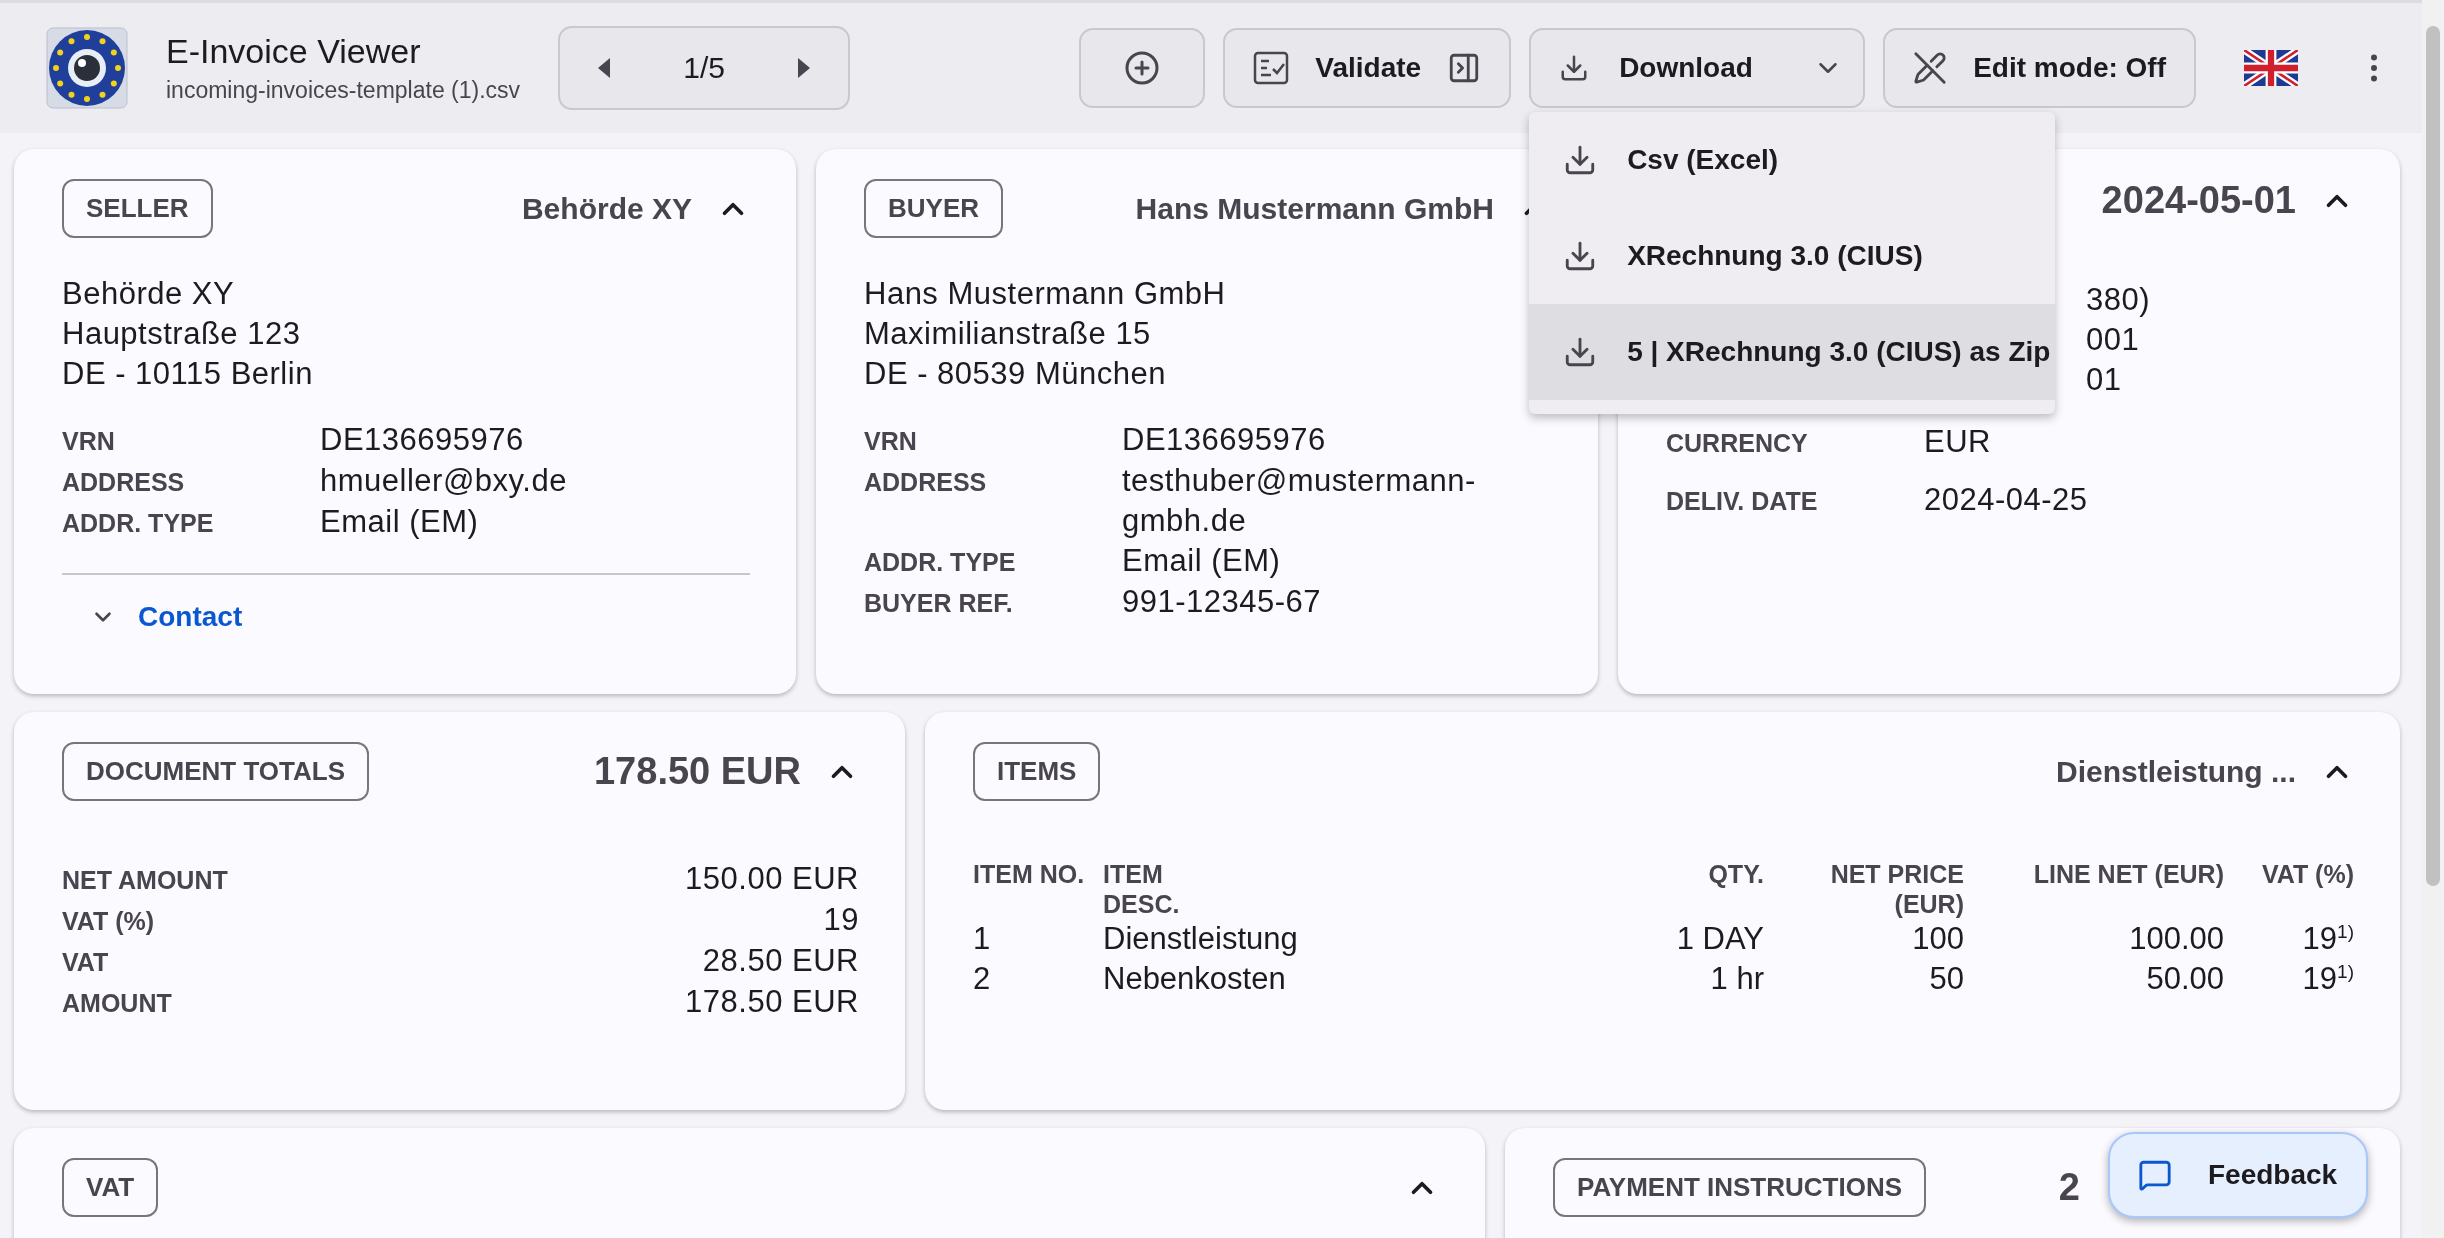 This screenshot has width=2444, height=1238. Describe the element at coordinates (1045, 294) in the screenshot. I see `address-line: Hans Mustermann GmbH` at that location.